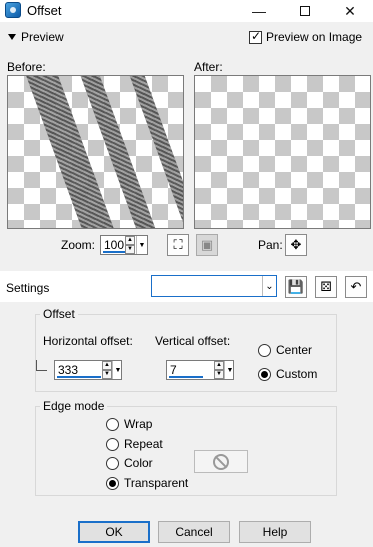 The height and width of the screenshot is (547, 373). I want to click on before-preview, so click(95, 152).